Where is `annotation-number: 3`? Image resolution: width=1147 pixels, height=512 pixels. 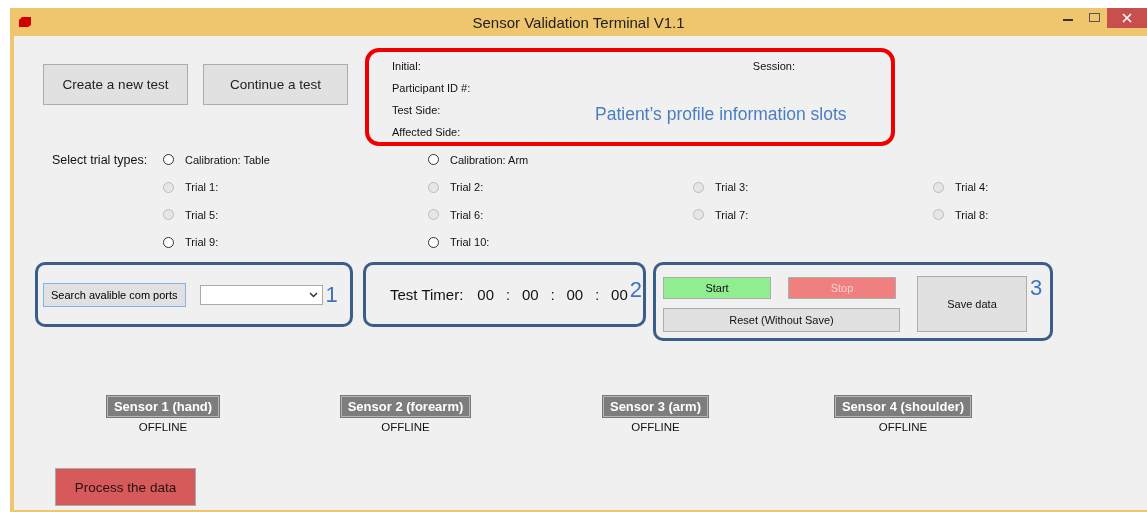 annotation-number: 3 is located at coordinates (1036, 288).